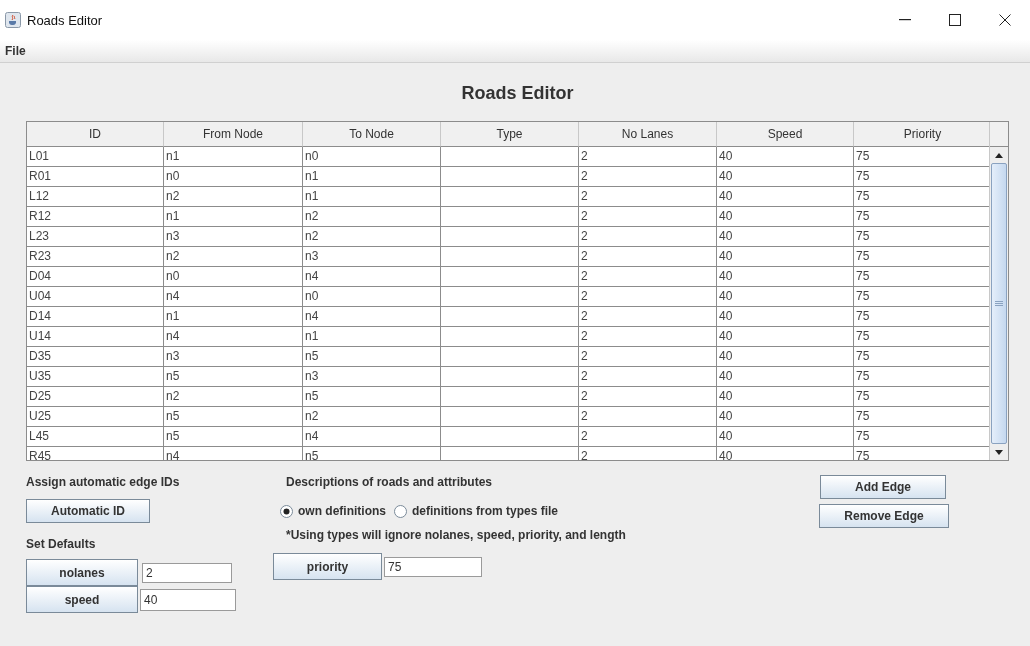  What do you see at coordinates (15, 51) in the screenshot?
I see `menu-item: File` at bounding box center [15, 51].